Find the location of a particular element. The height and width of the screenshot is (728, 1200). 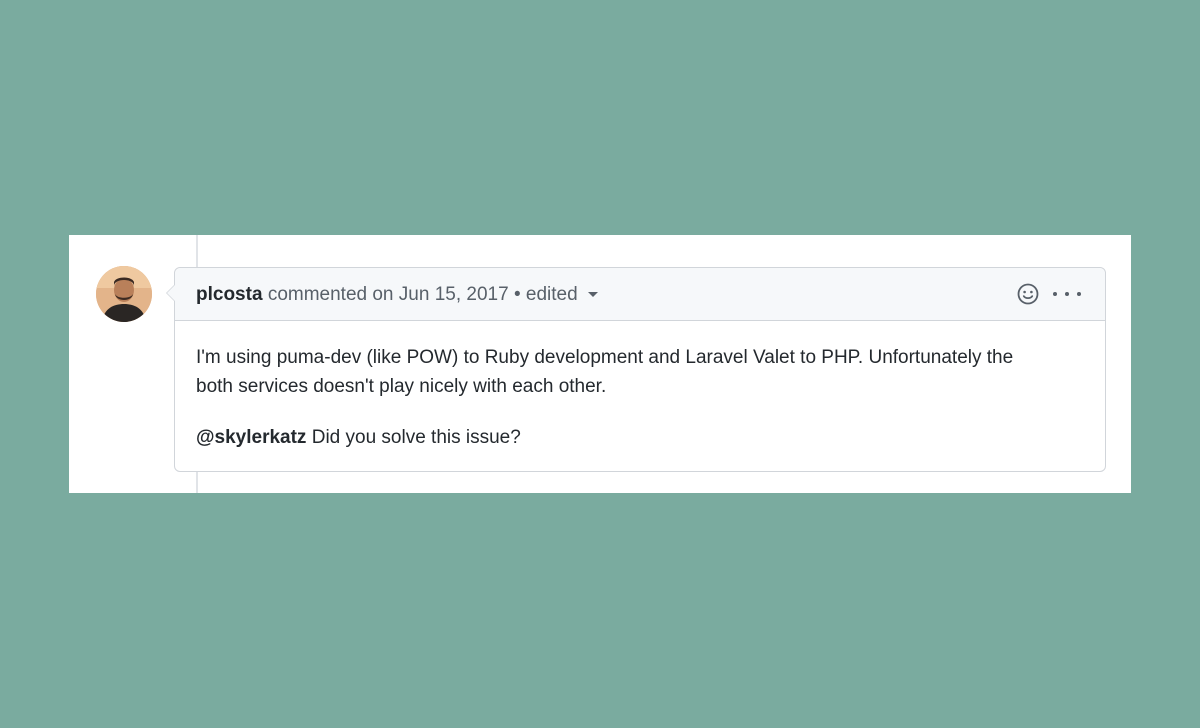

avatar-image is located at coordinates (124, 294).